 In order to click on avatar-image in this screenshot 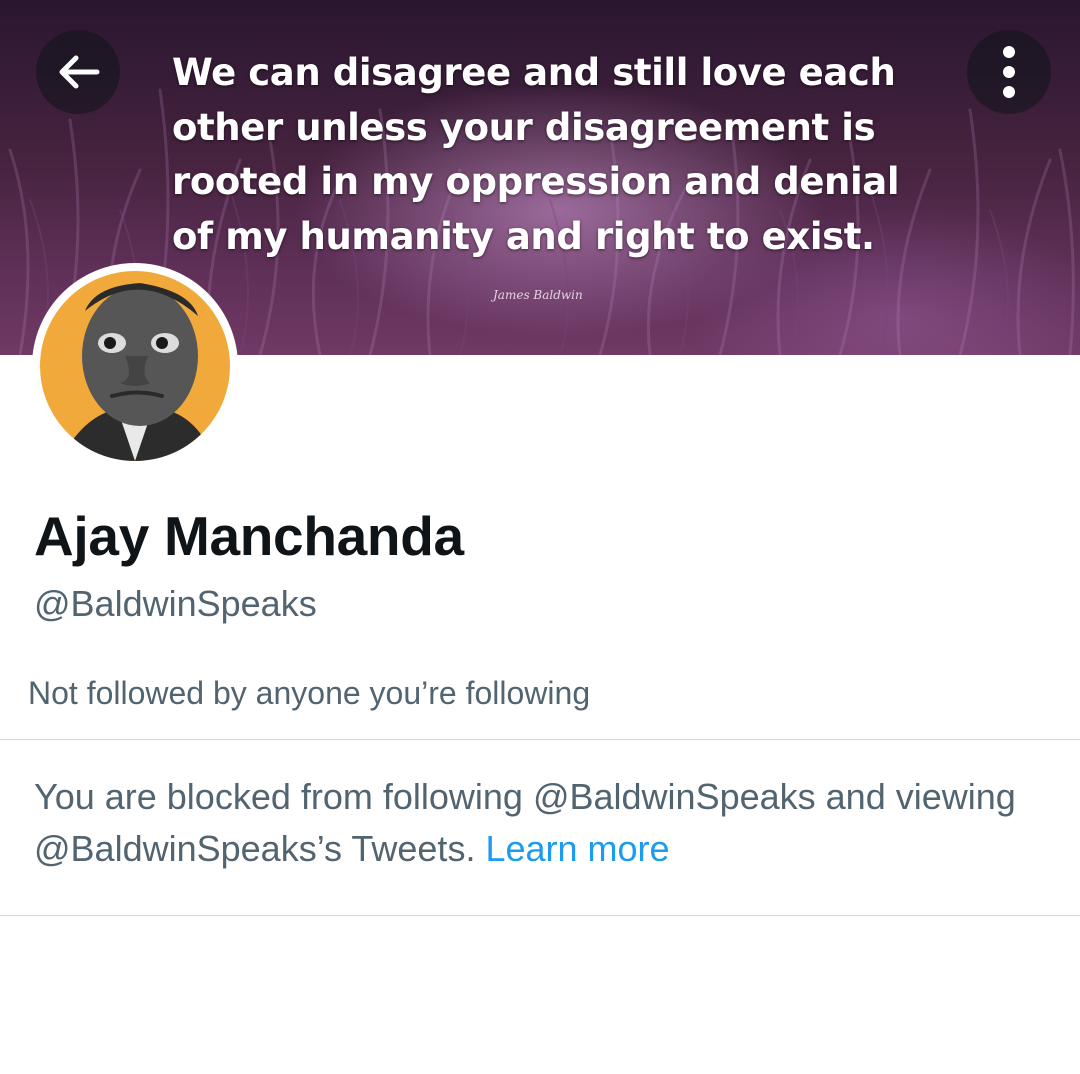, I will do `click(135, 366)`.